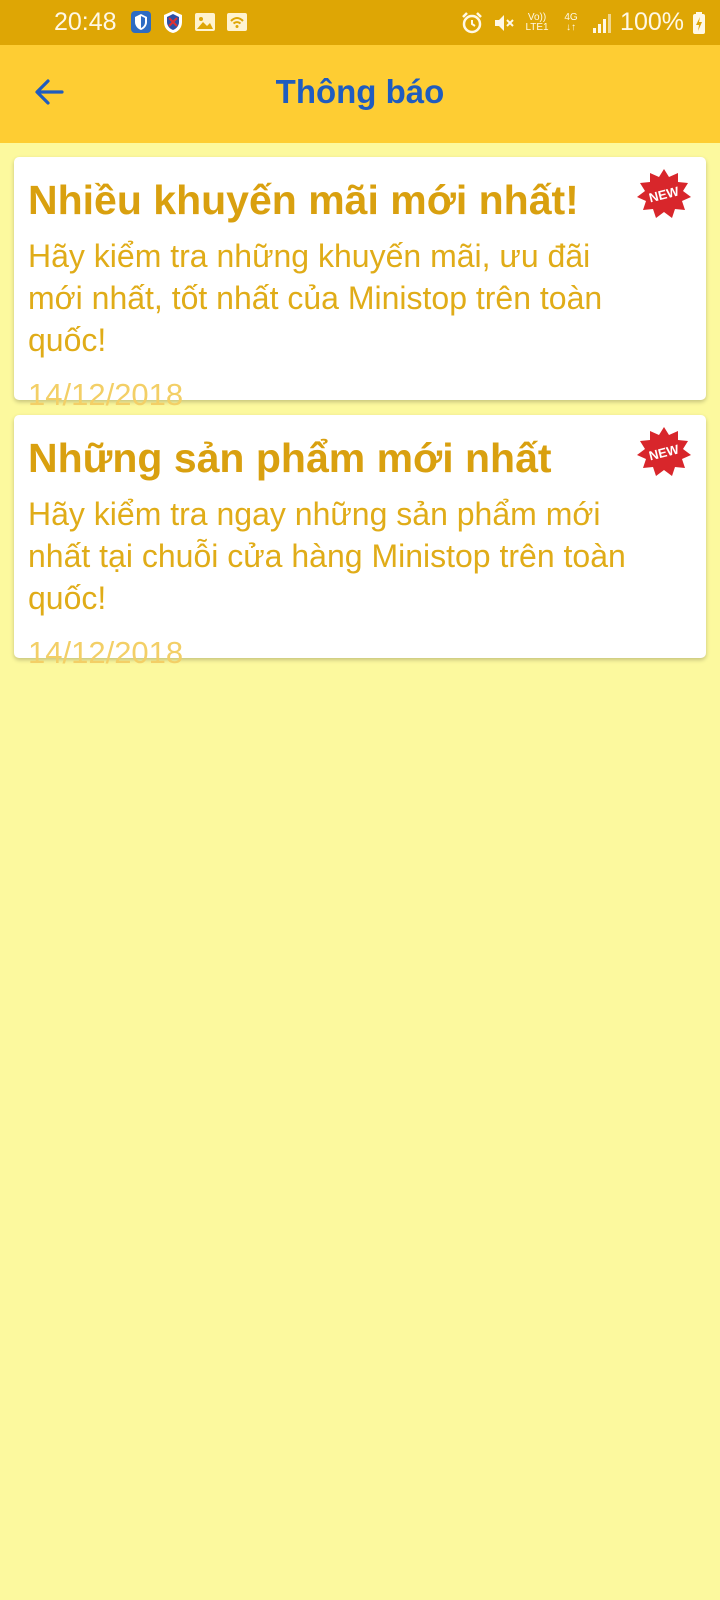  I want to click on app-bar: Thông báo, so click(360, 94).